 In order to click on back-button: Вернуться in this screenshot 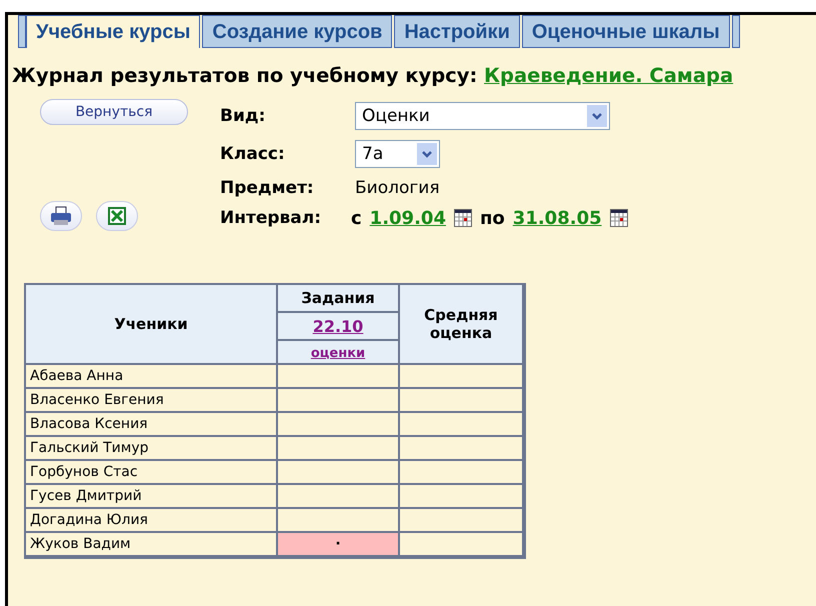, I will do `click(114, 112)`.